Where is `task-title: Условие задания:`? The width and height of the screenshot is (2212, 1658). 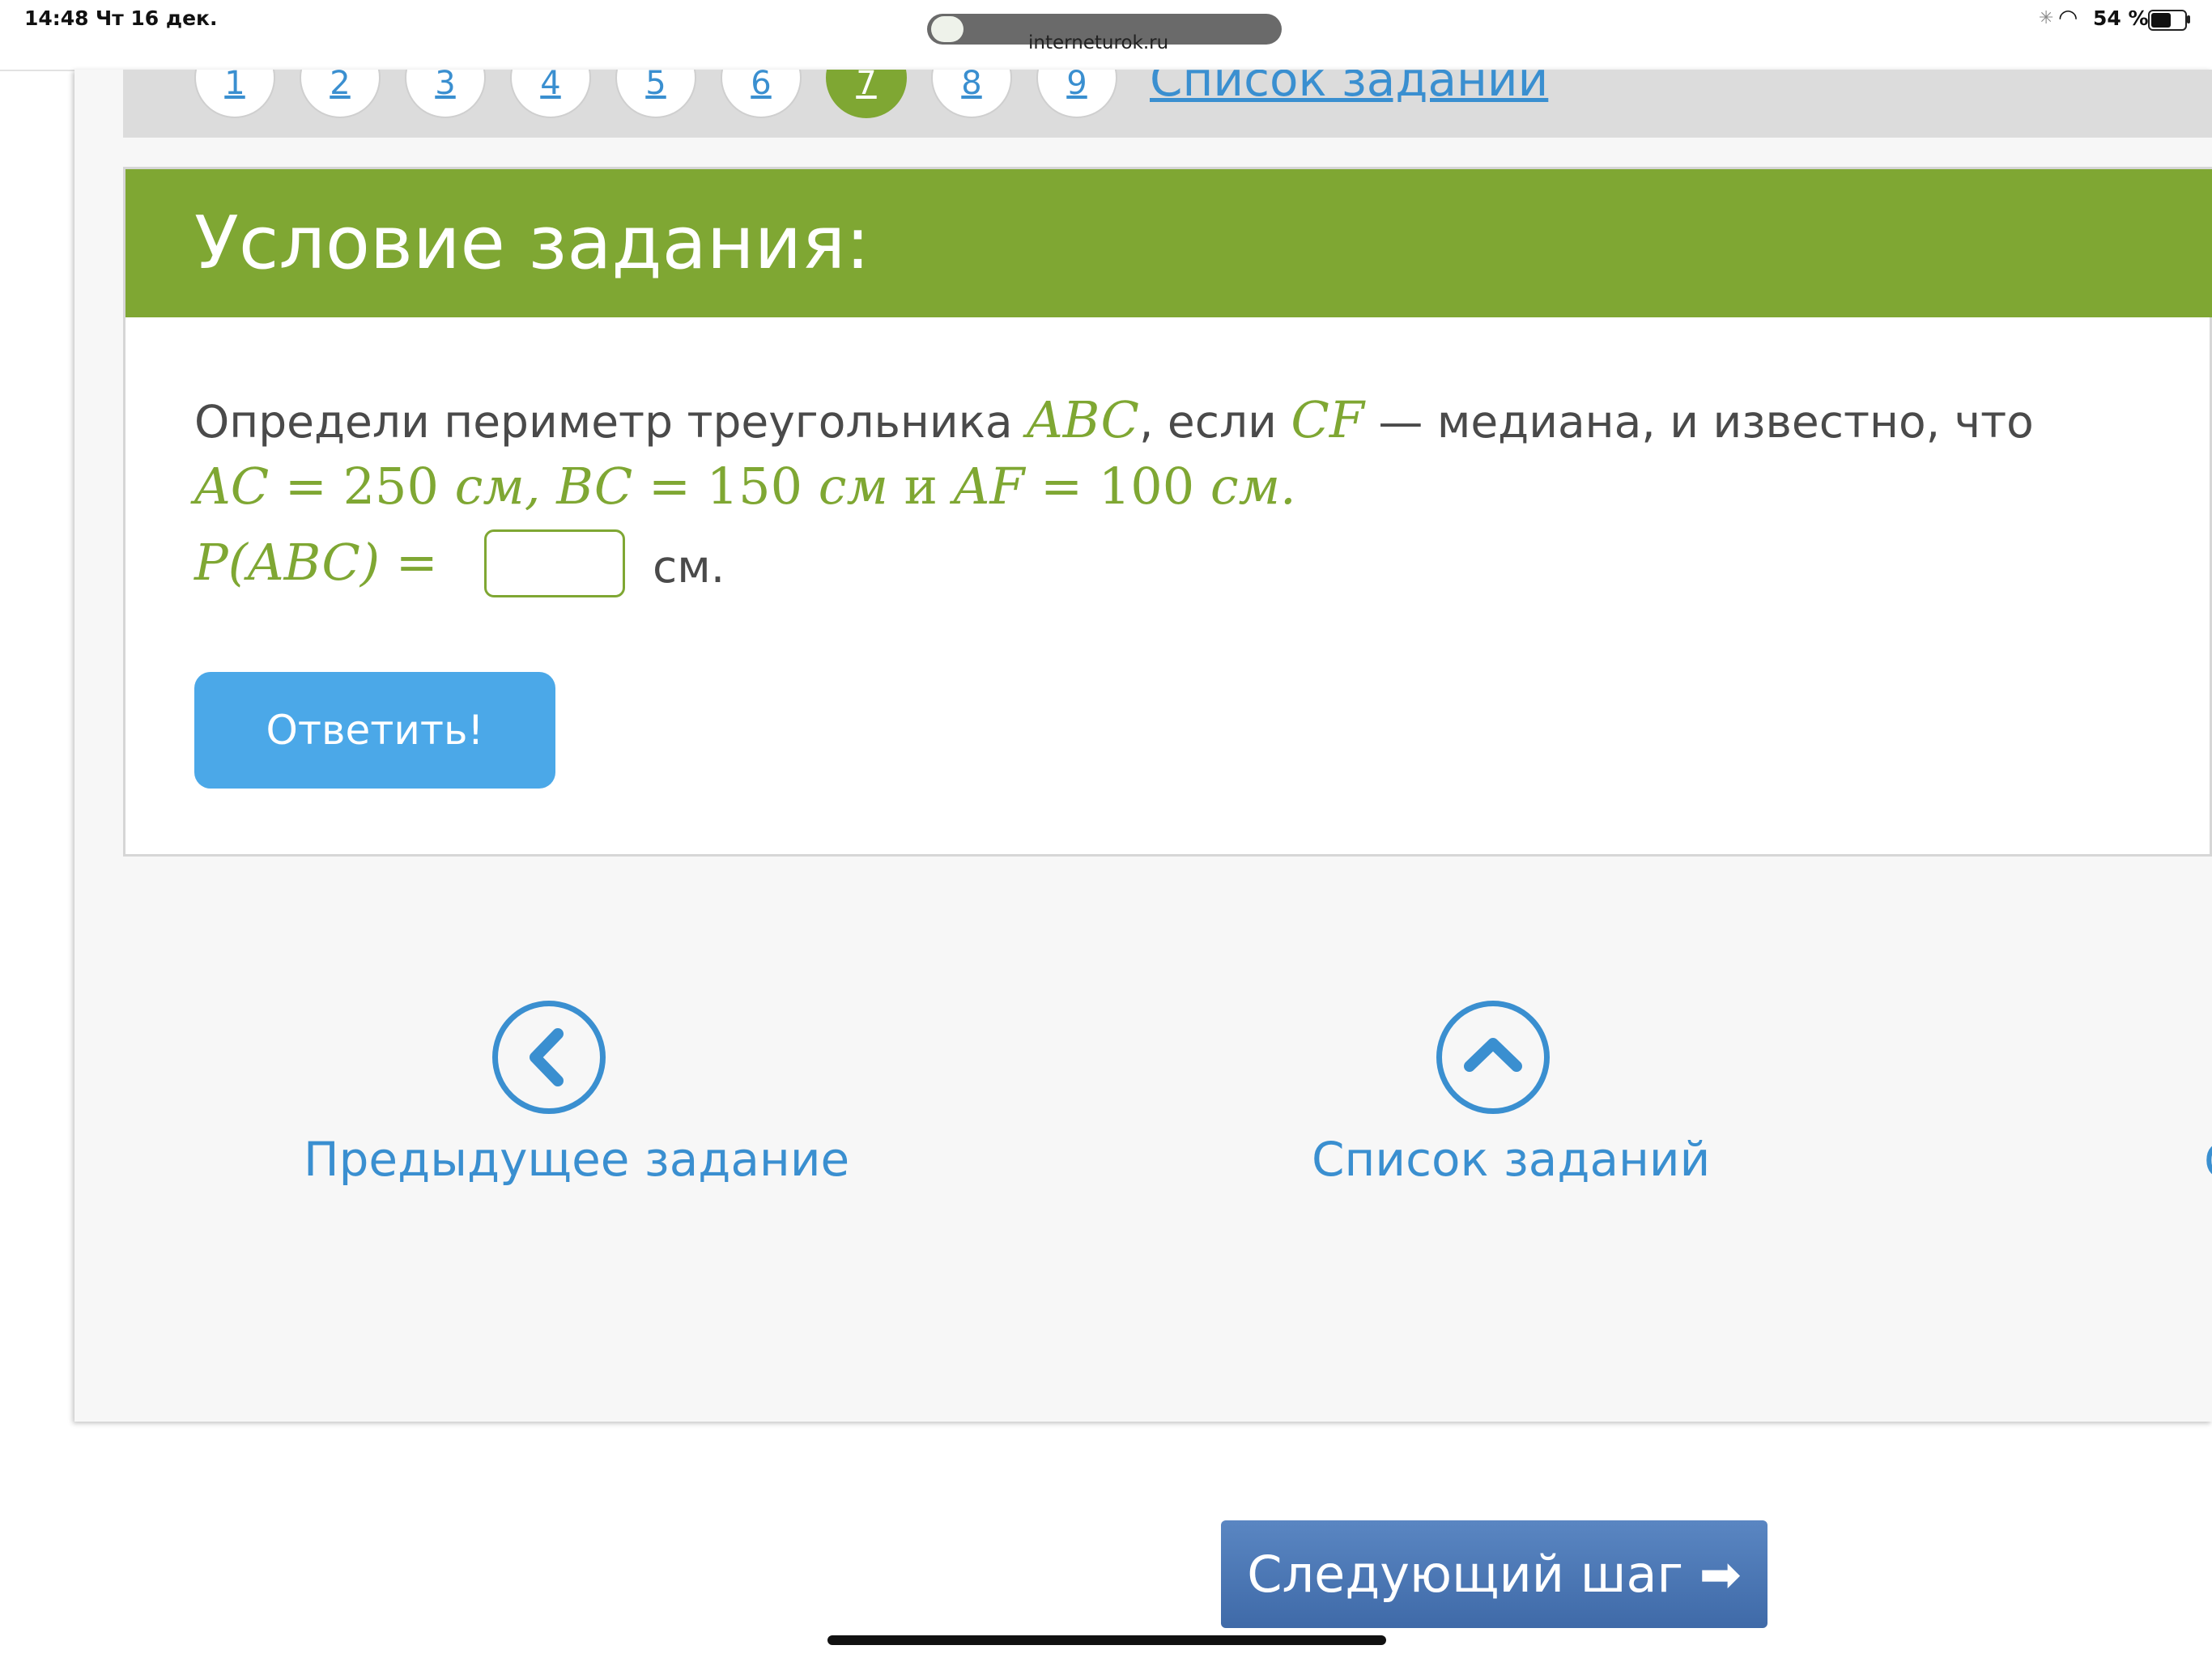
task-title: Условие задания: is located at coordinates (532, 243).